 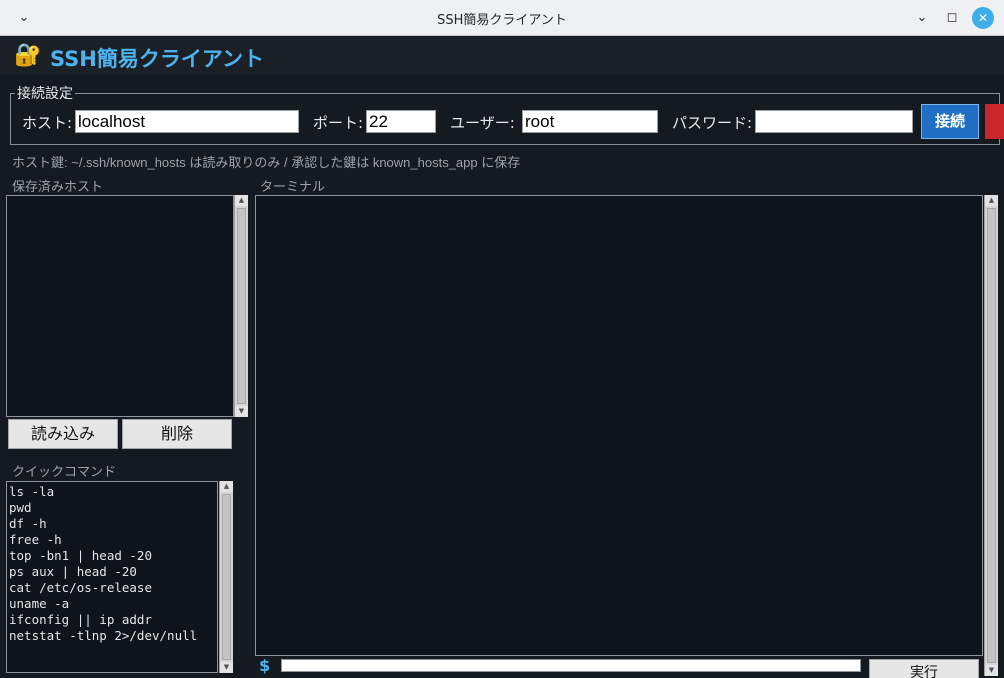 What do you see at coordinates (983, 18) in the screenshot?
I see `close-icon: ✕` at bounding box center [983, 18].